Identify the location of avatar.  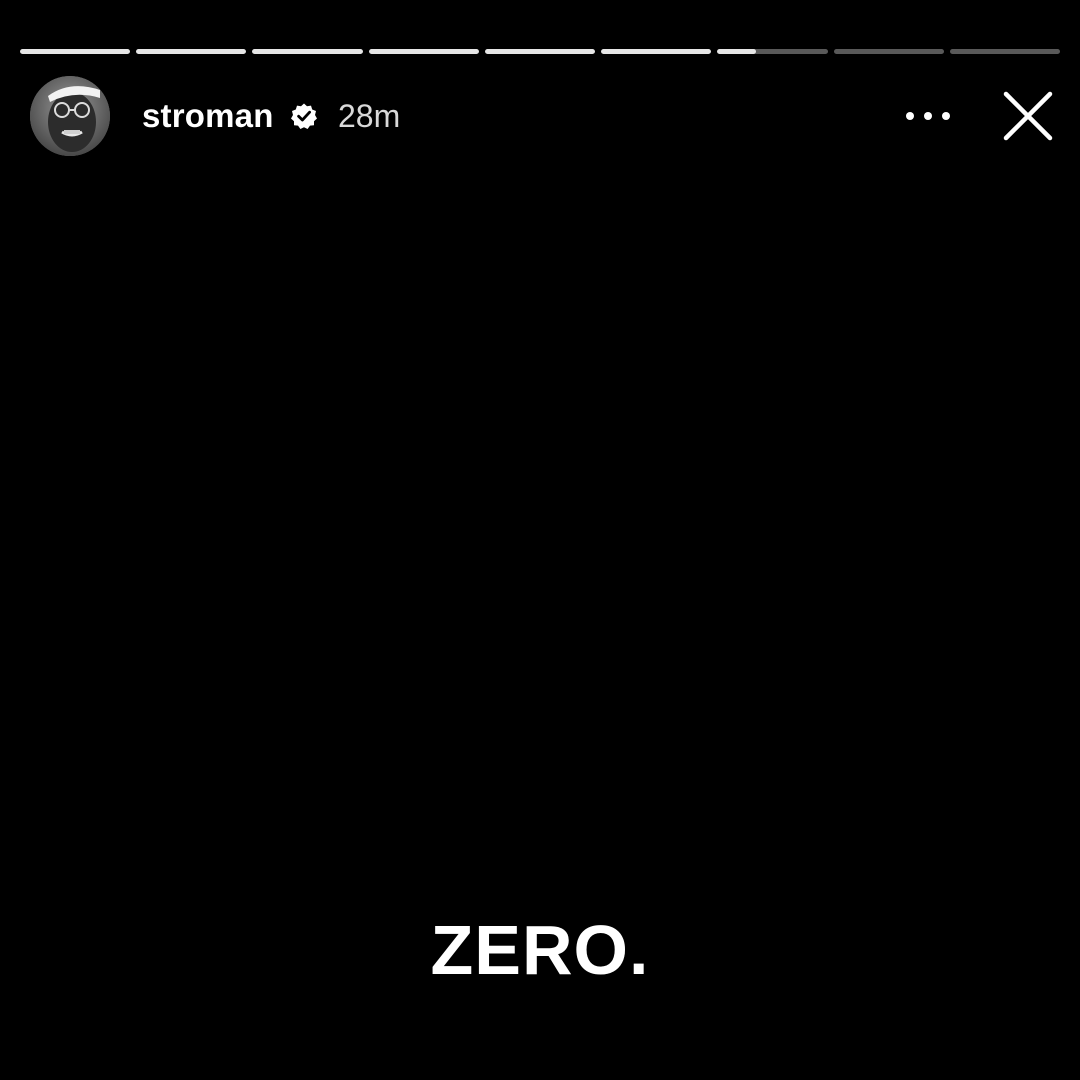
(70, 116).